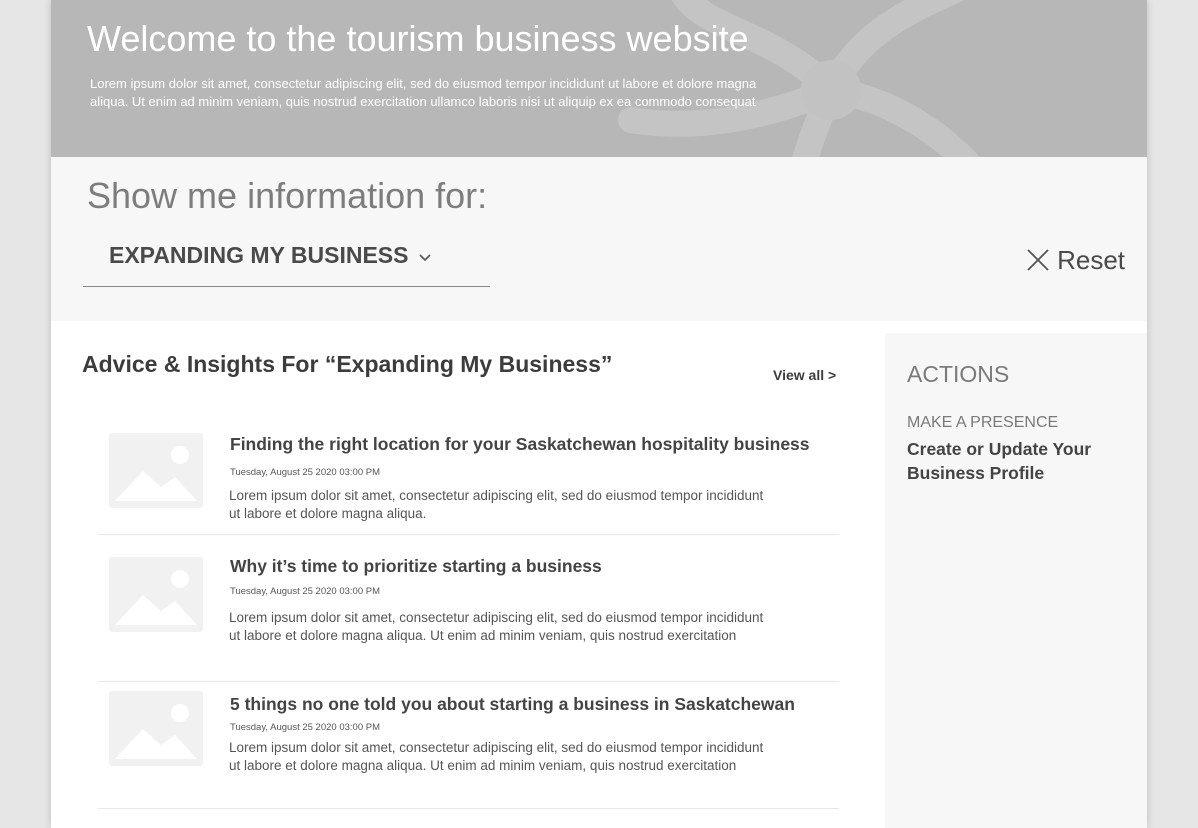 Image resolution: width=1198 pixels, height=828 pixels. I want to click on reset-label: Reset, so click(1091, 259).